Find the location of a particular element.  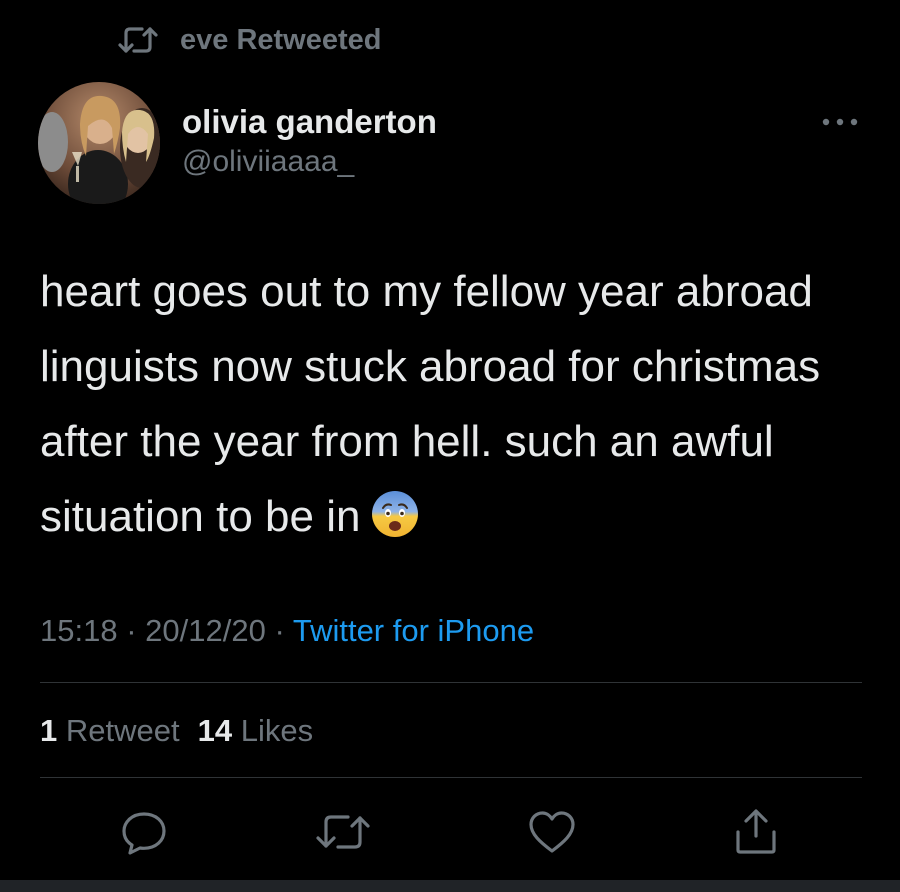

tweet-source-link: Twitter for iPhone is located at coordinates (413, 630).